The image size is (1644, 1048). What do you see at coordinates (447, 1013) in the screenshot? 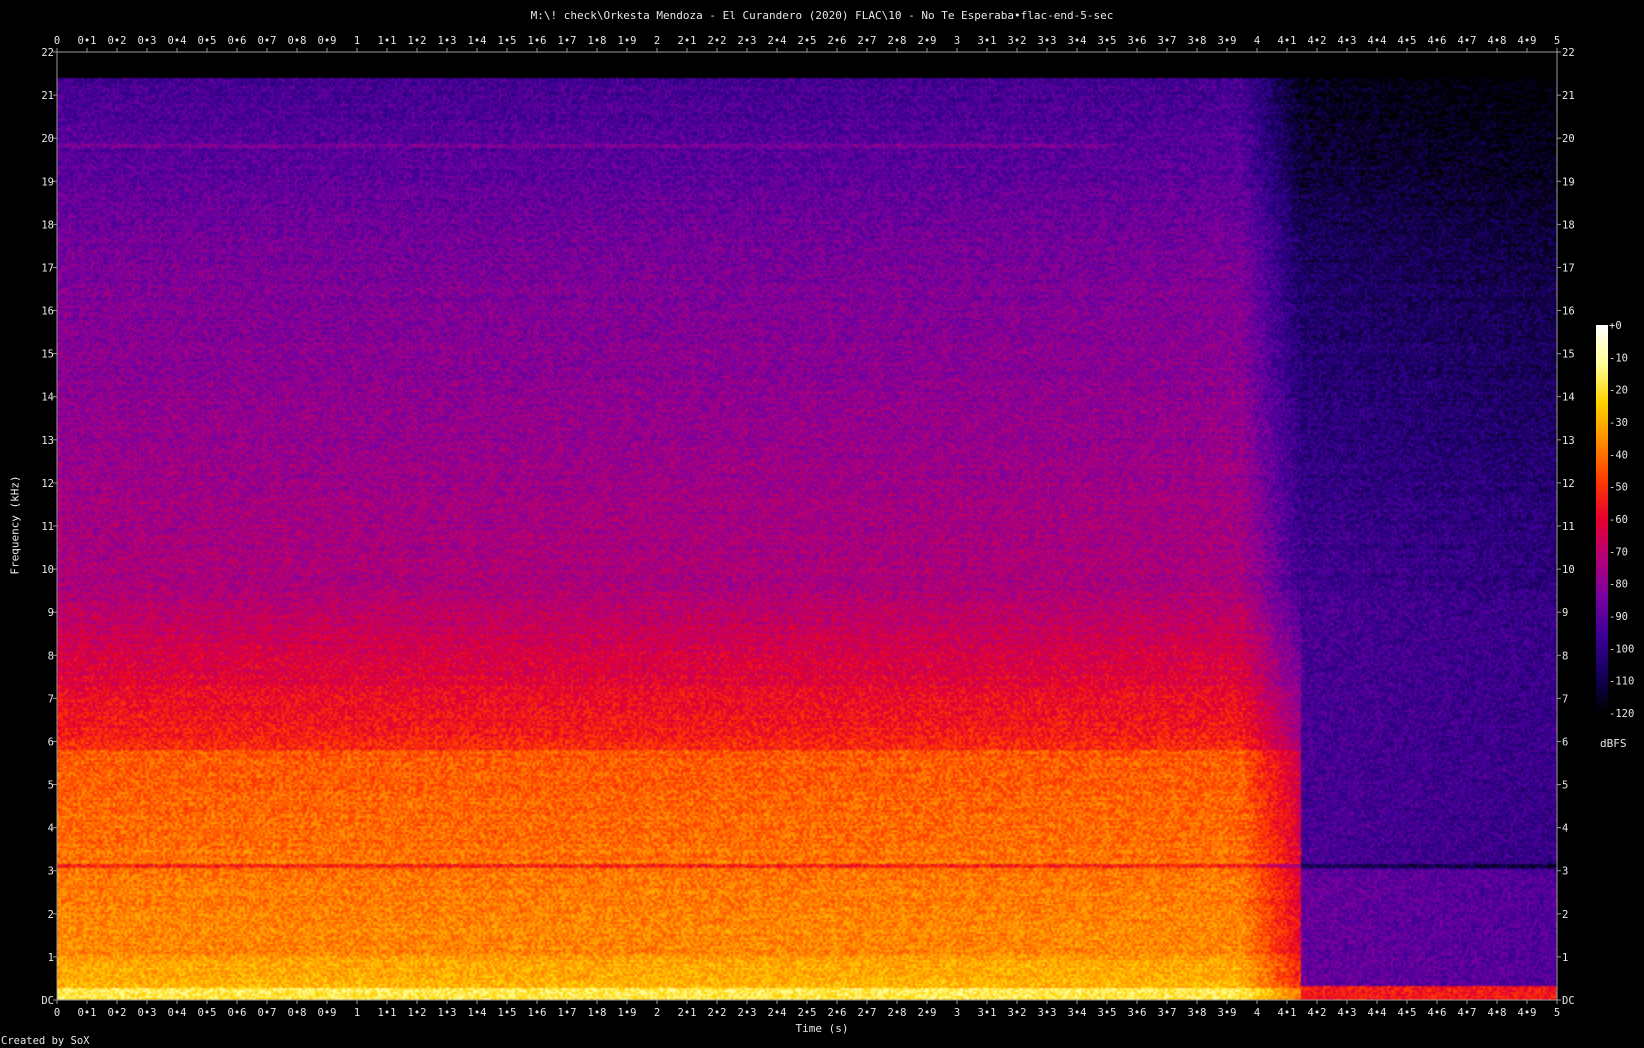
I see `x-tick-label: 1•3` at bounding box center [447, 1013].